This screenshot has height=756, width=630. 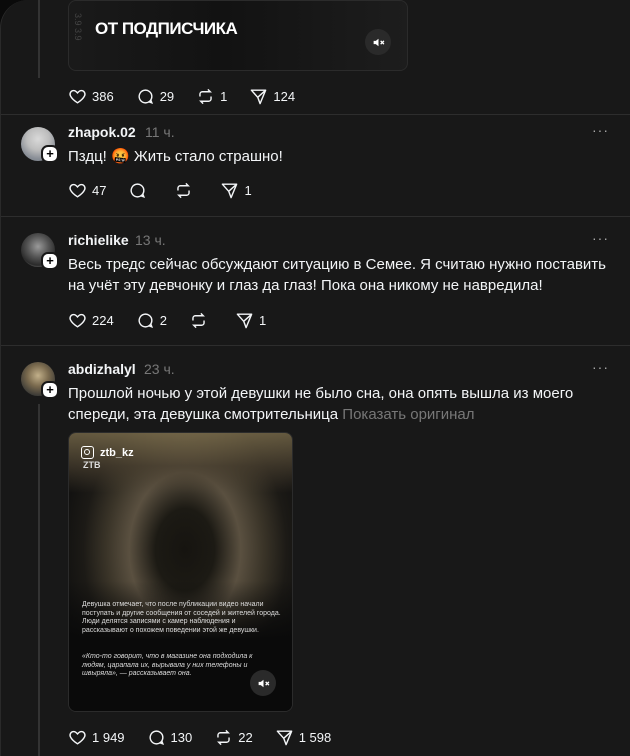 I want to click on watermark-logo: ZTB, so click(x=92, y=465).